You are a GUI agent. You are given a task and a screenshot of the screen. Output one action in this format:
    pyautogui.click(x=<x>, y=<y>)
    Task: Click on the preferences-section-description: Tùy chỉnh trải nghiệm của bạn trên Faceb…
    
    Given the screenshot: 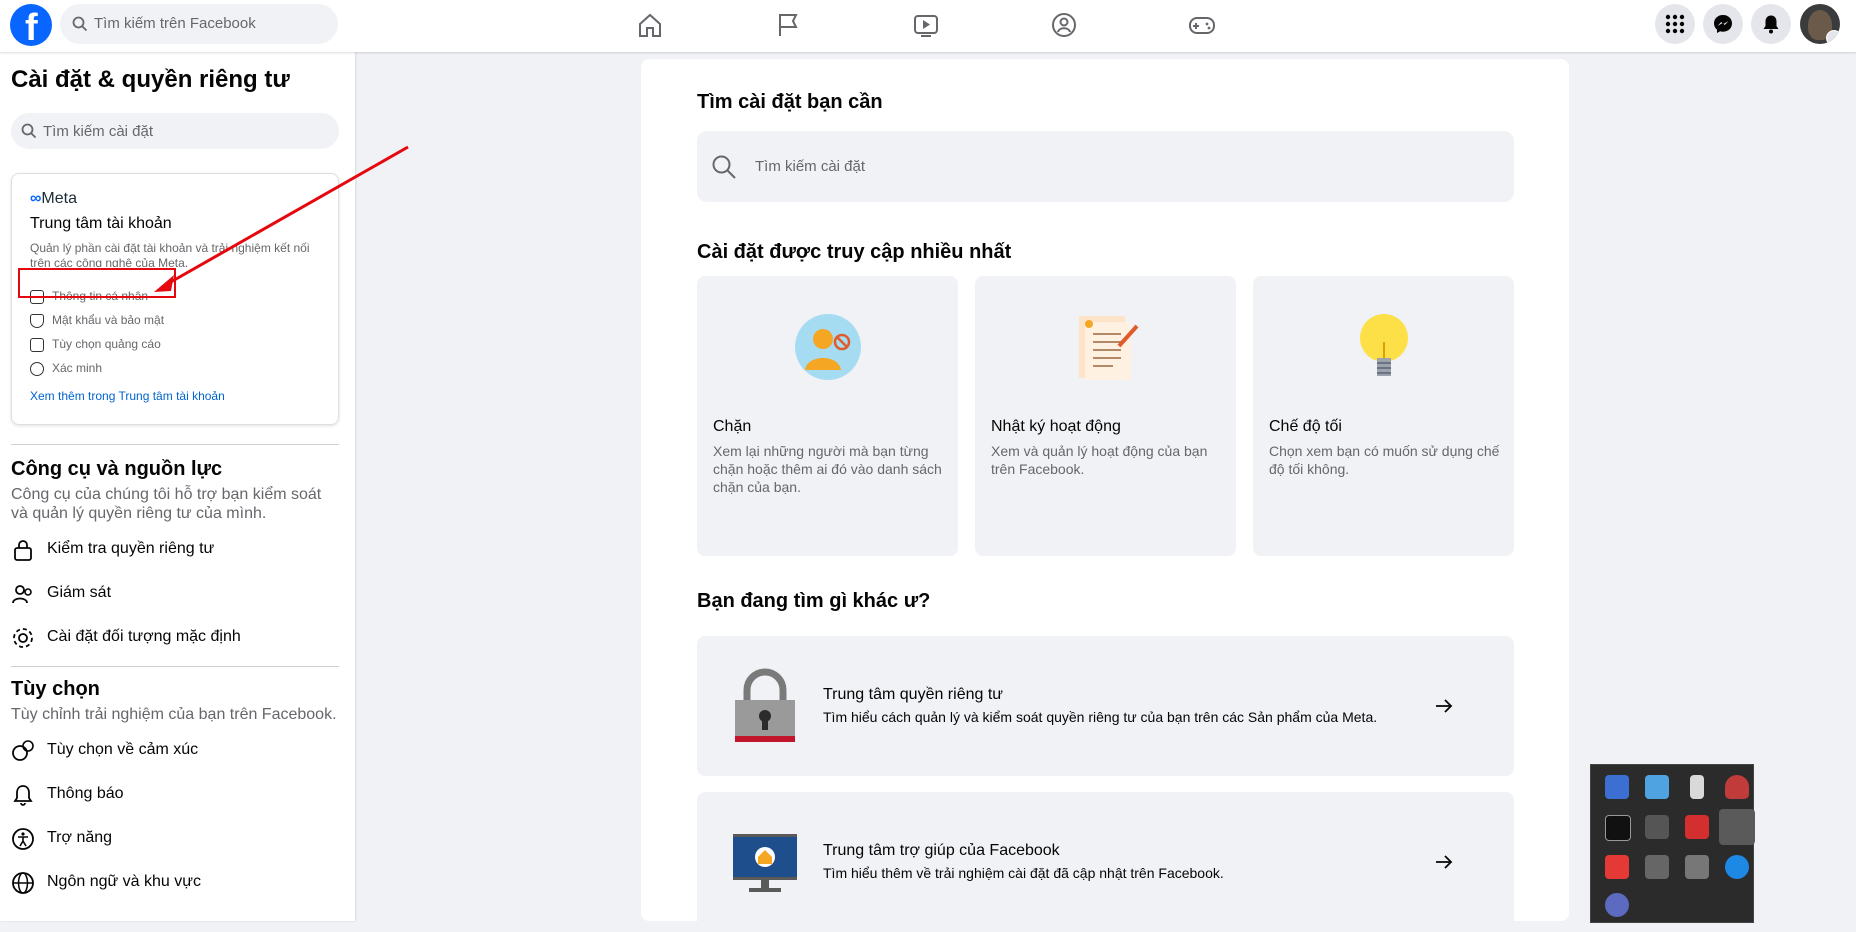 What is the action you would take?
    pyautogui.click(x=174, y=714)
    